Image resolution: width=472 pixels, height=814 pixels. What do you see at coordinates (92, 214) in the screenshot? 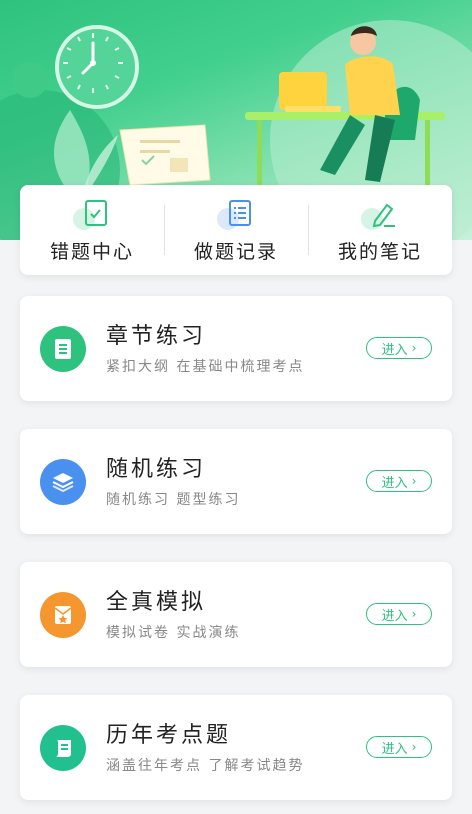
I see `wrong-questions-icon` at bounding box center [92, 214].